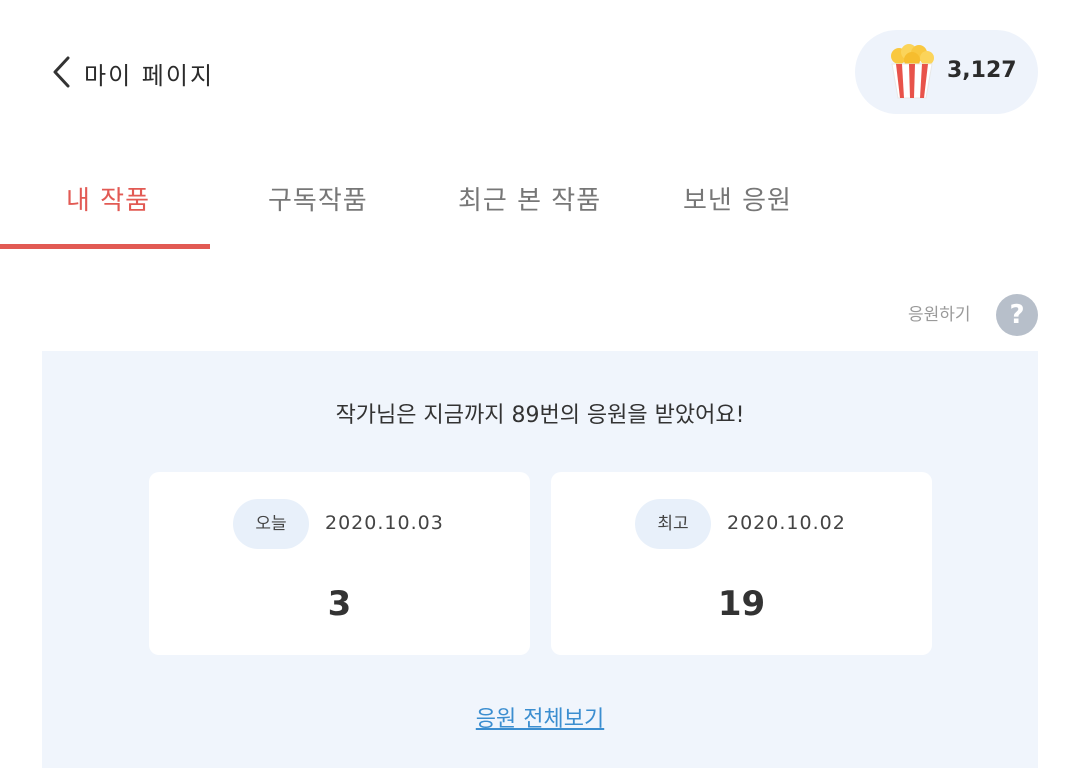 This screenshot has height=768, width=1080. I want to click on tab-sent-support: 보낸 응원, so click(737, 198).